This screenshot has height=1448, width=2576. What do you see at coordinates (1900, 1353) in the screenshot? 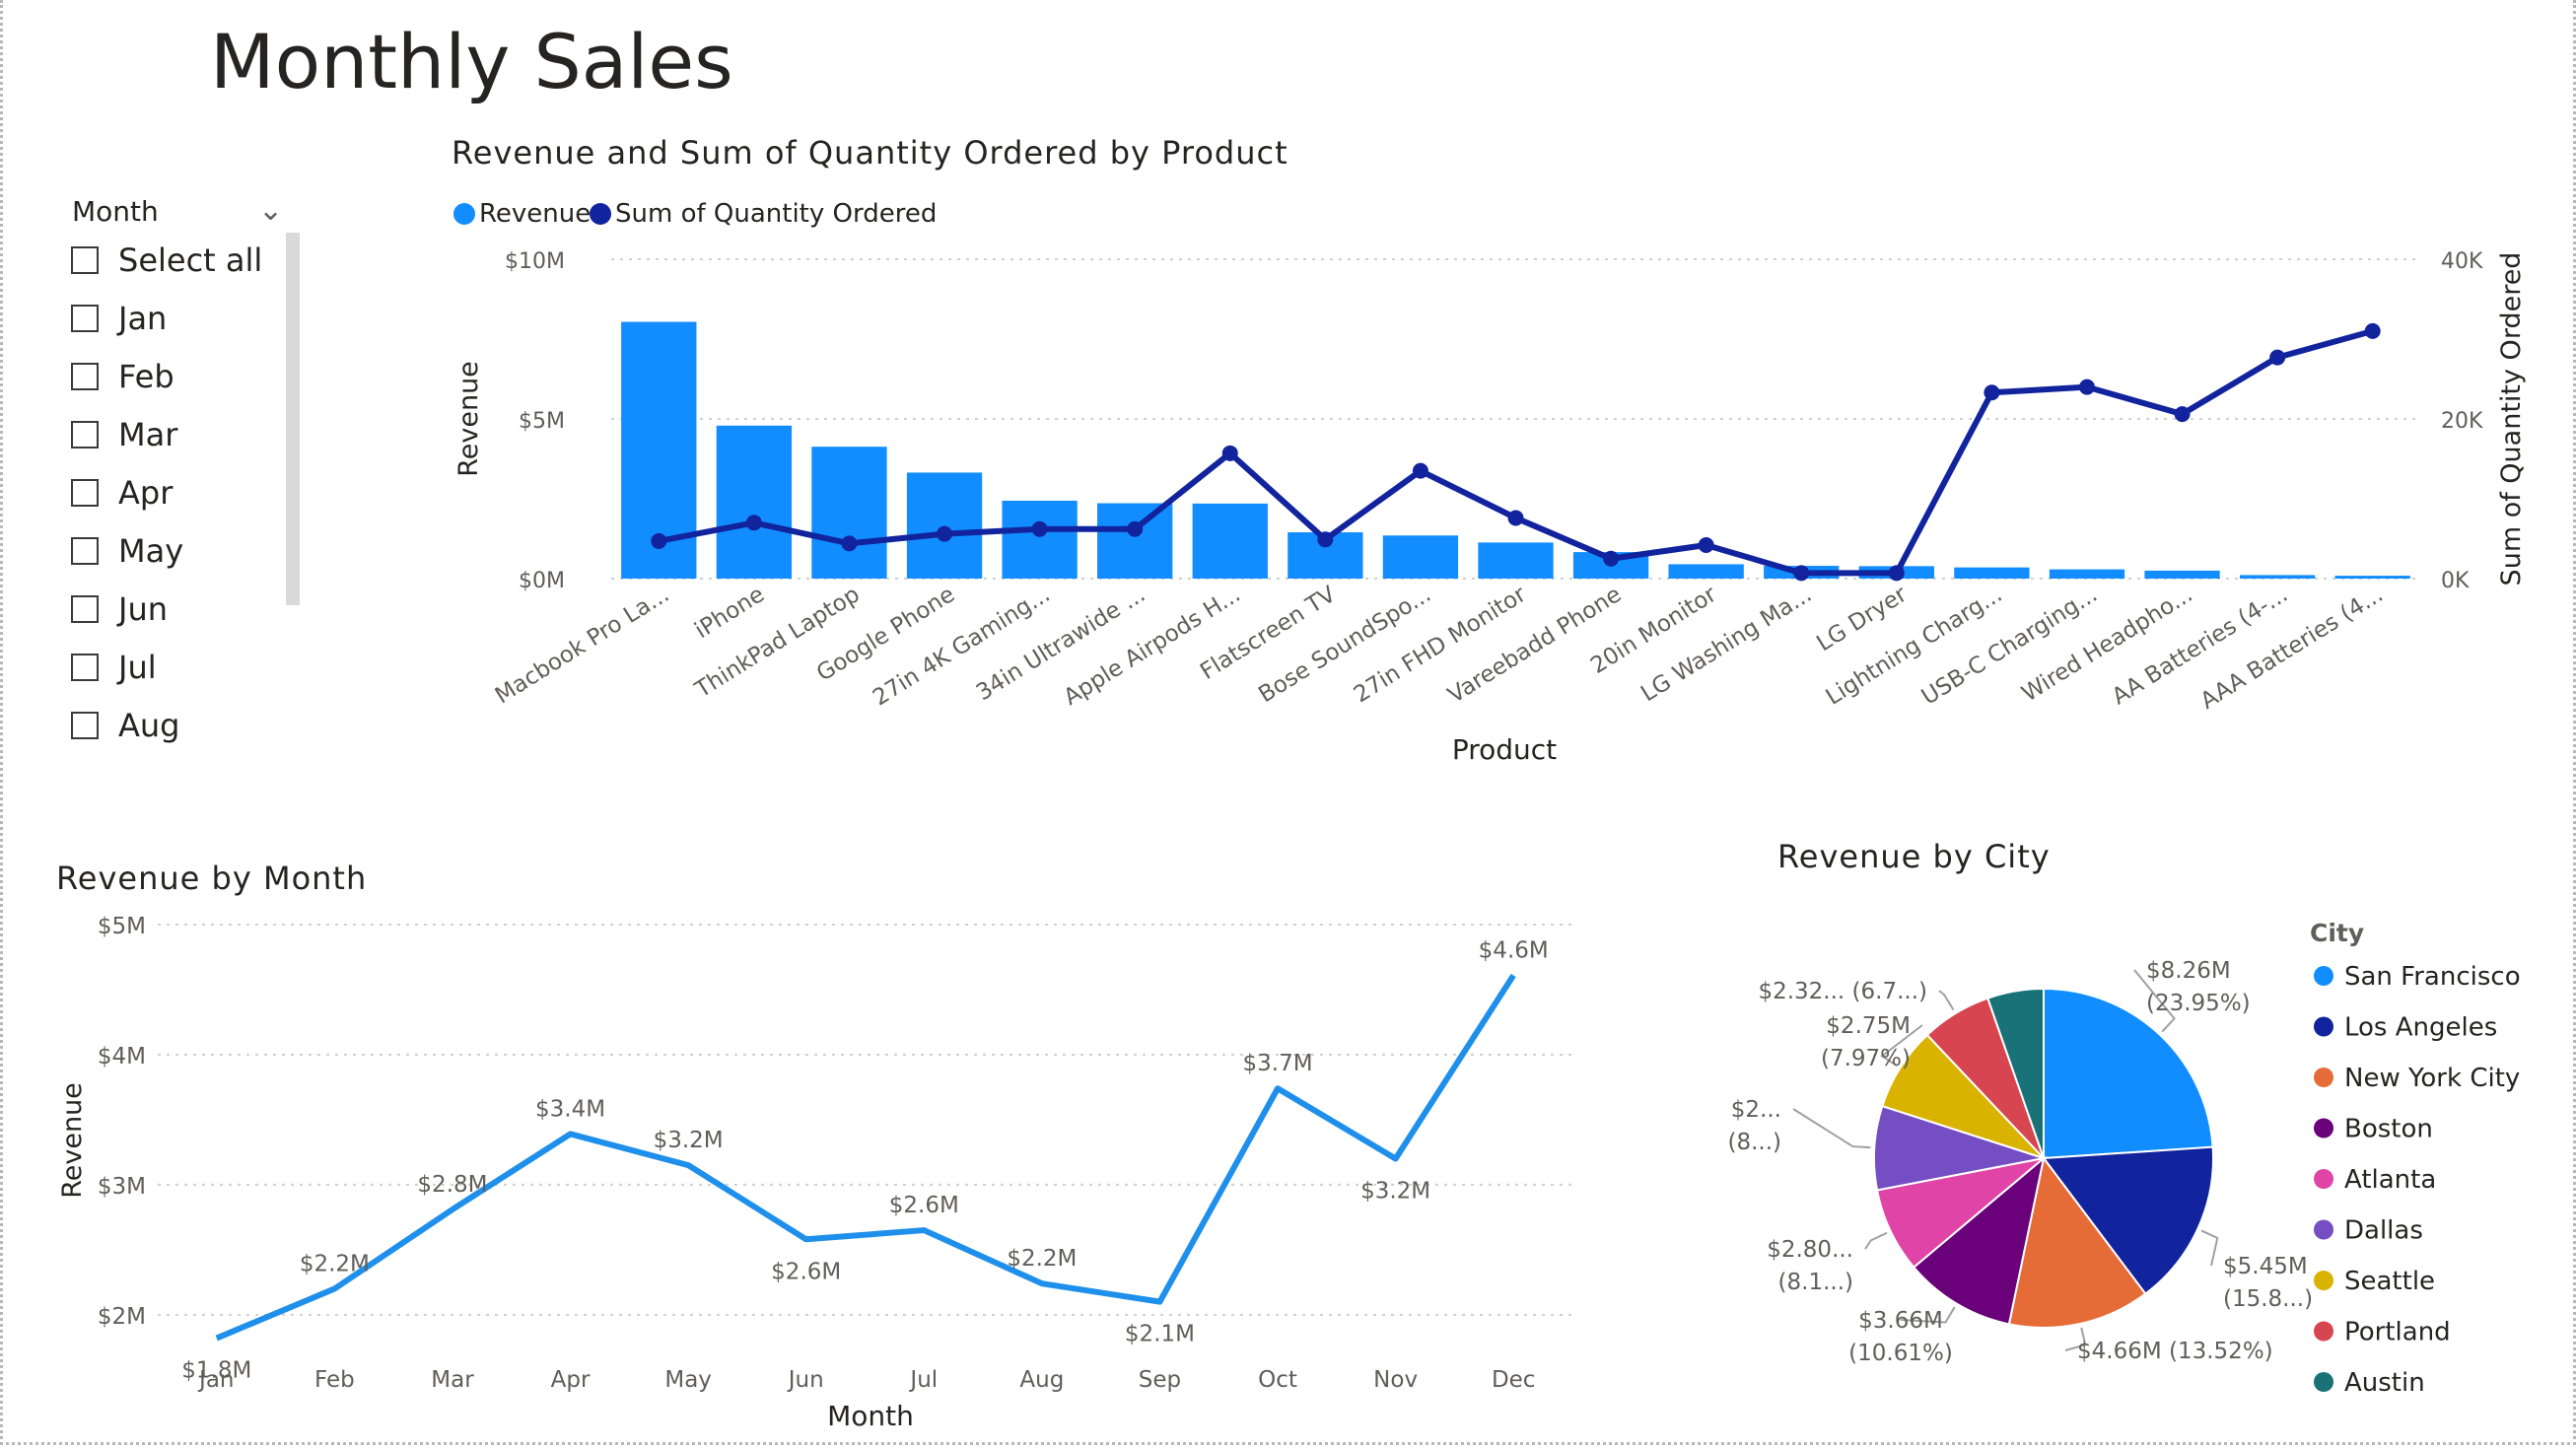
I see `data-label: (10.61%)` at bounding box center [1900, 1353].